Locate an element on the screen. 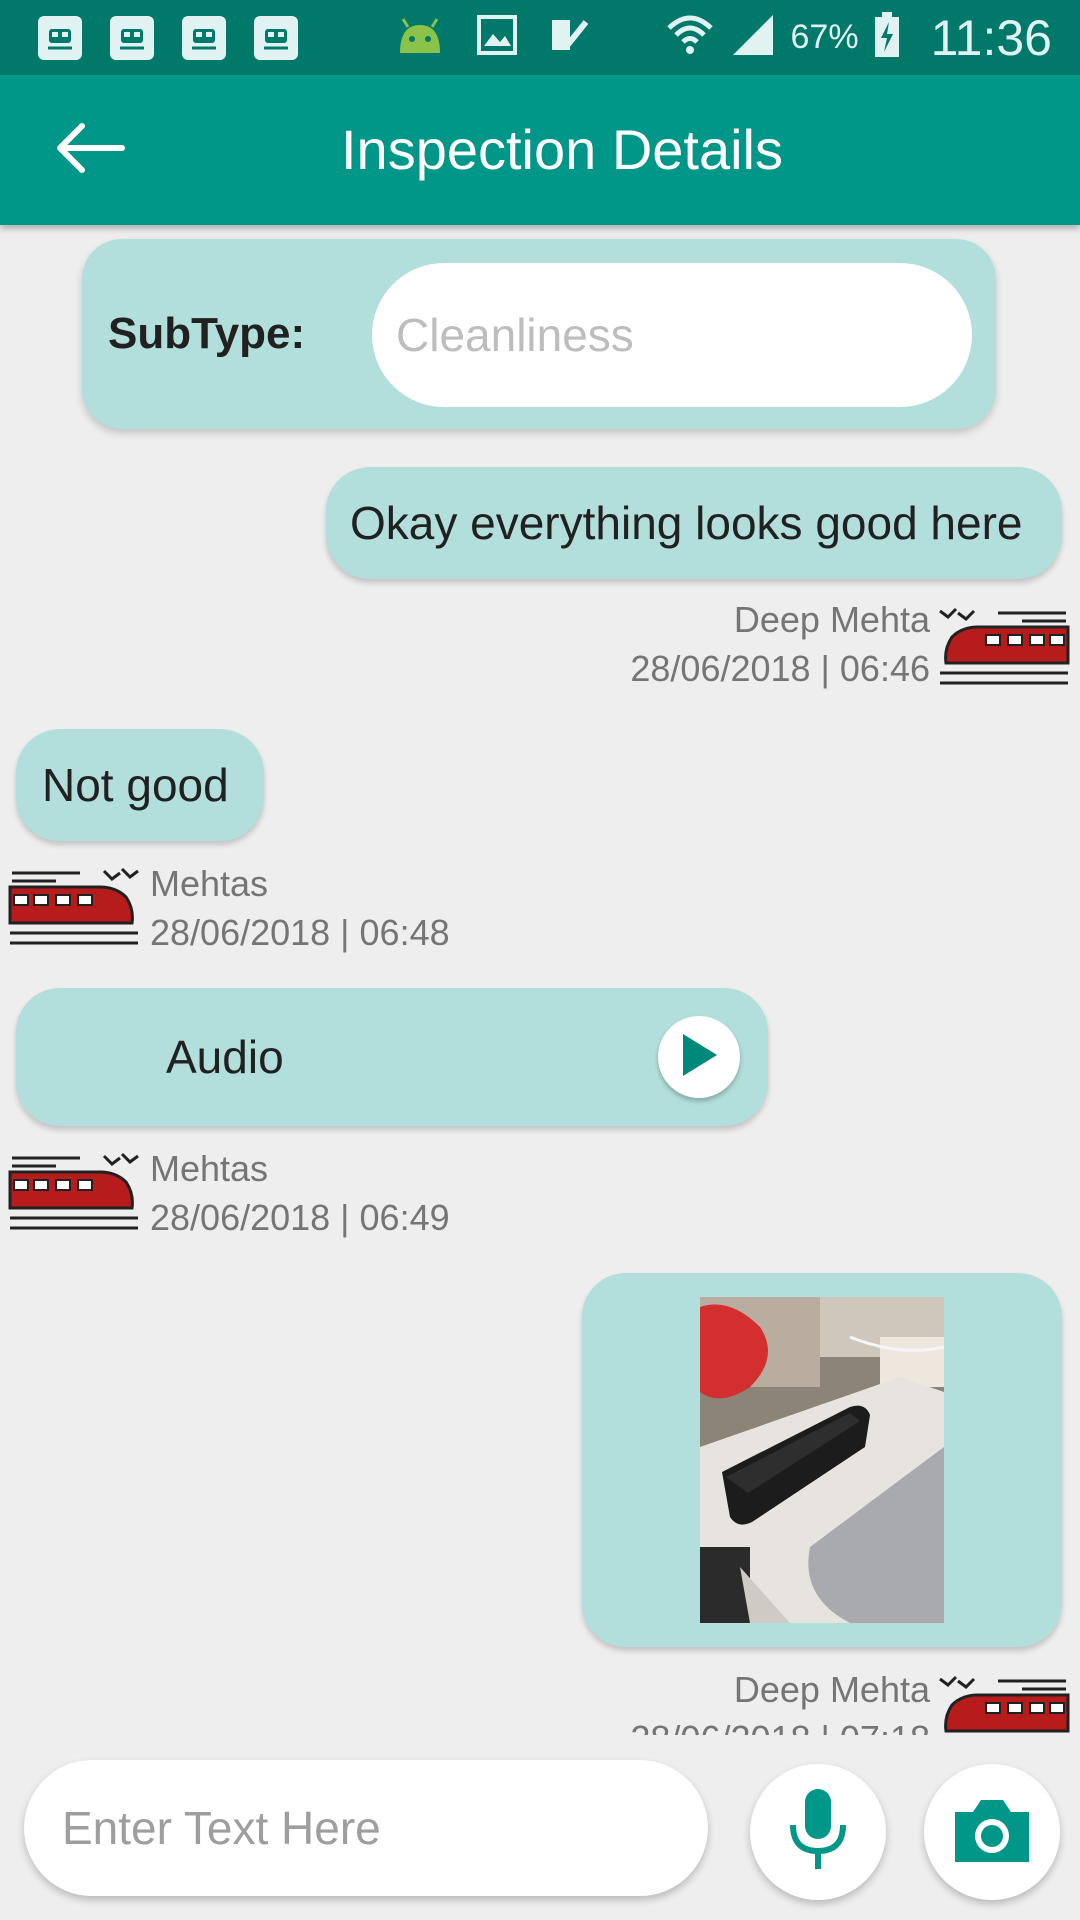 The width and height of the screenshot is (1080, 1920). subtype-label: SubType: is located at coordinates (207, 333).